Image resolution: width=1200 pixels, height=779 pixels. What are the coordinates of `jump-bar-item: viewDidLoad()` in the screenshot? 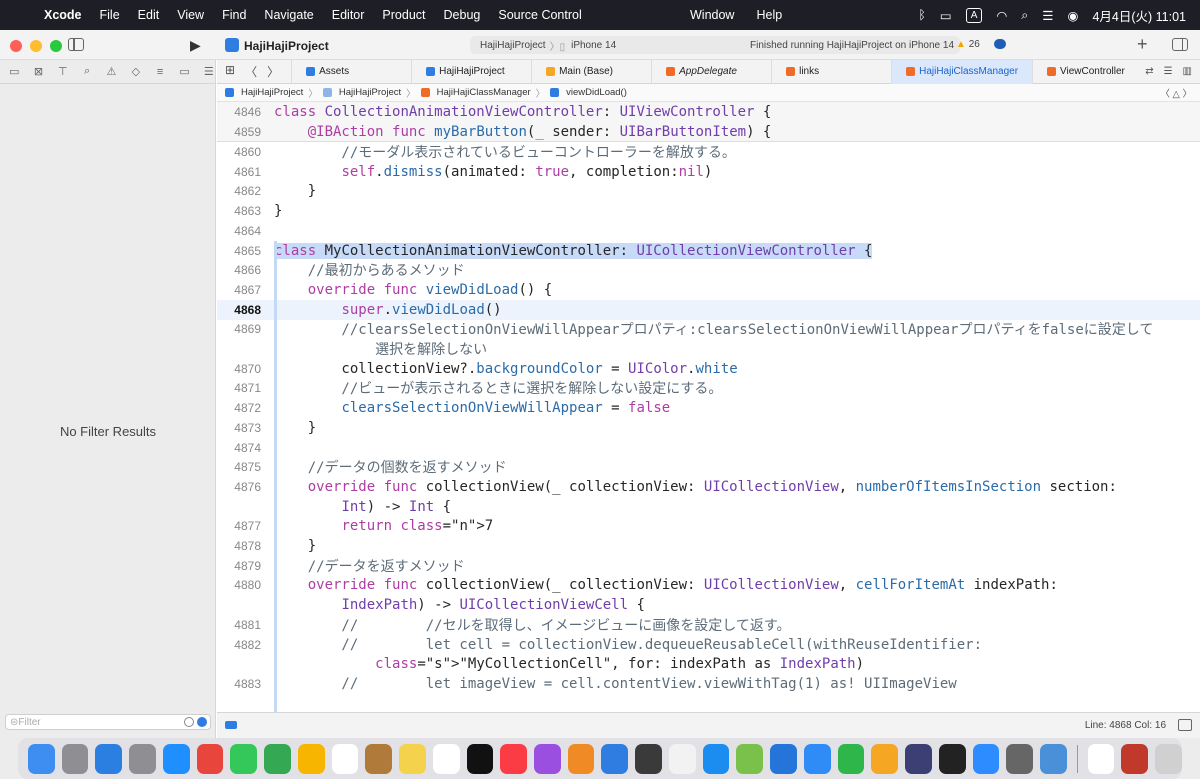 It's located at (596, 92).